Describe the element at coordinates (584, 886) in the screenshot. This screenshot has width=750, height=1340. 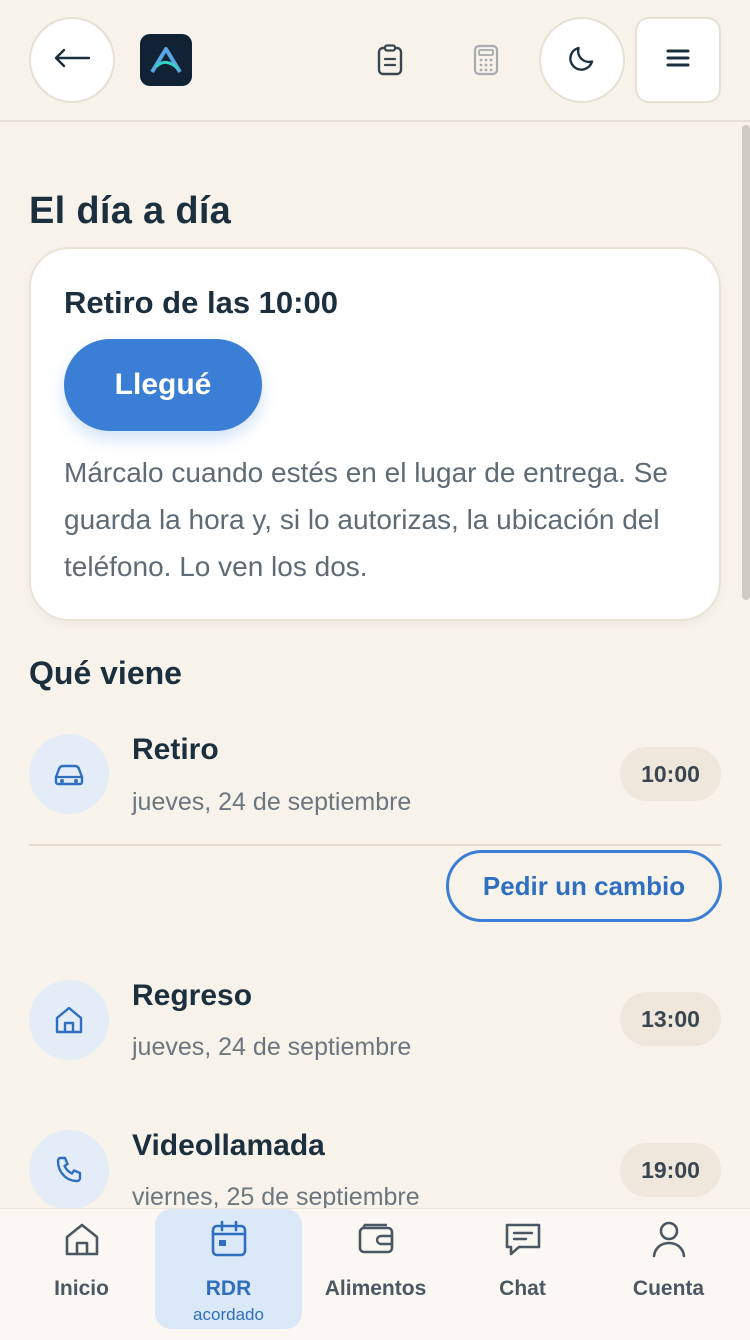
I see `request-change-button: Pedir un cambio` at that location.